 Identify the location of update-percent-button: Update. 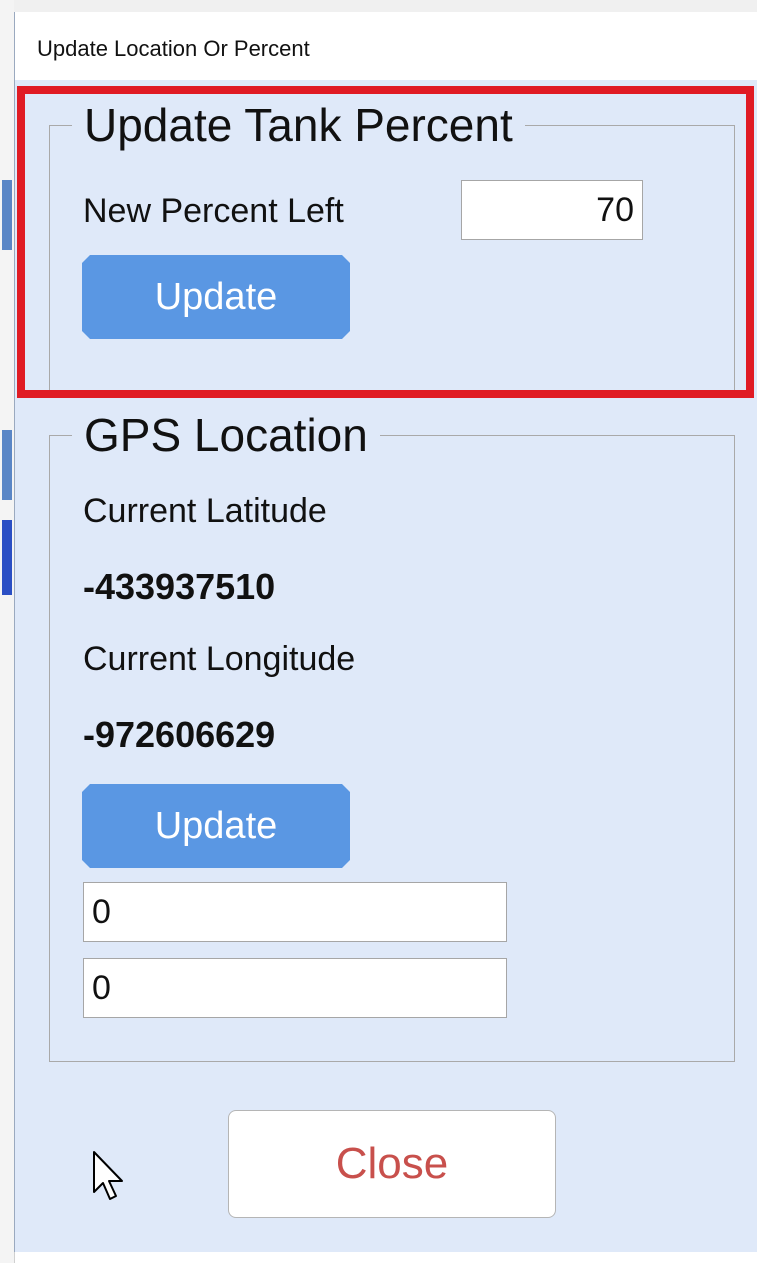
(216, 297).